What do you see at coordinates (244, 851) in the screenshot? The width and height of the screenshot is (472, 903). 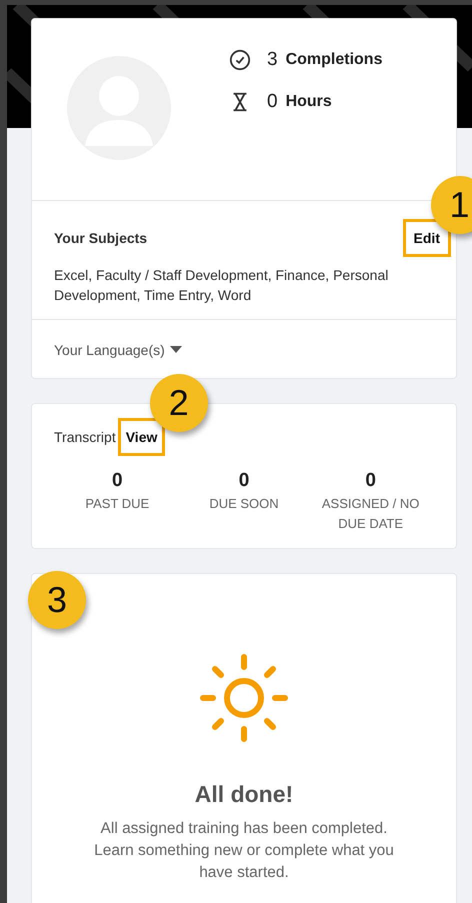 I see `all-done-message: All assigned training has been completed. Learn something new or complete what you have started.` at bounding box center [244, 851].